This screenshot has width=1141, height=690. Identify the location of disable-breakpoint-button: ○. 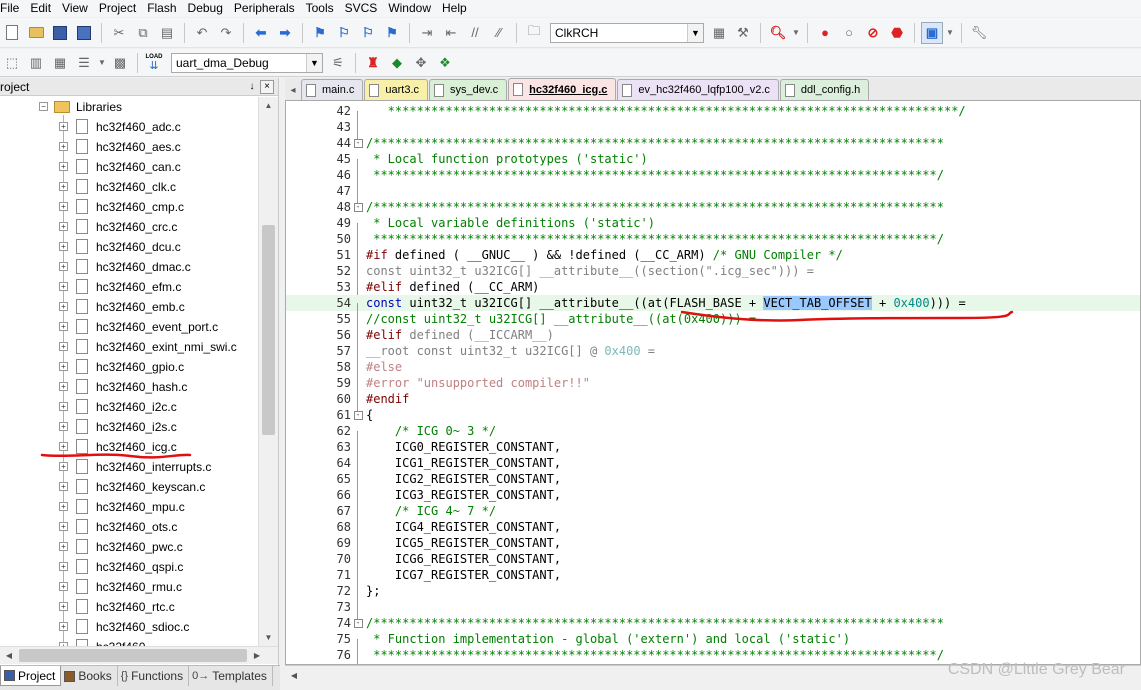
(849, 33).